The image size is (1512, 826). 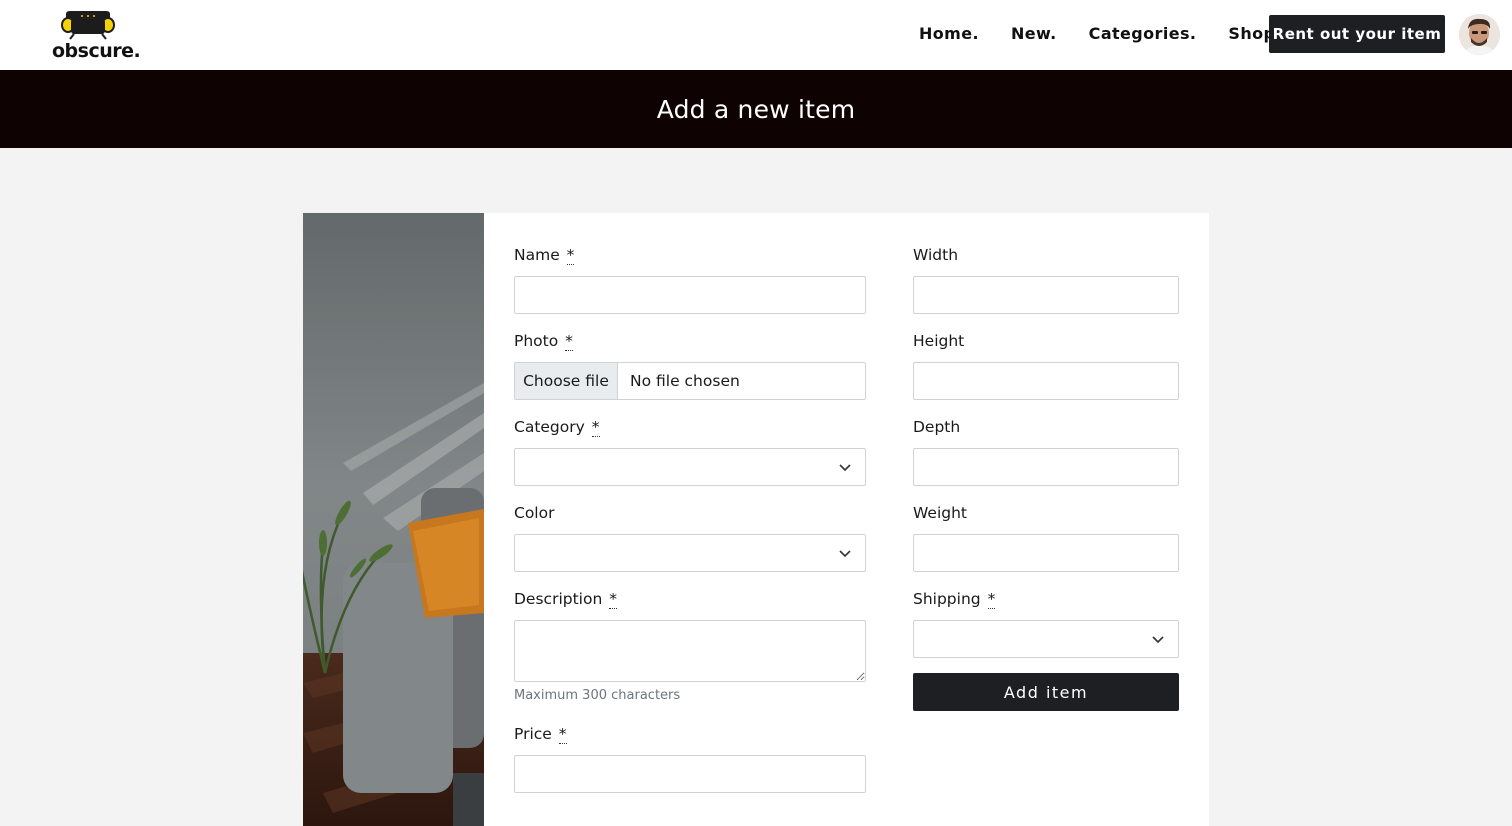 I want to click on main-nav: Home. New. Categories. Shop., so click(x=1116, y=33).